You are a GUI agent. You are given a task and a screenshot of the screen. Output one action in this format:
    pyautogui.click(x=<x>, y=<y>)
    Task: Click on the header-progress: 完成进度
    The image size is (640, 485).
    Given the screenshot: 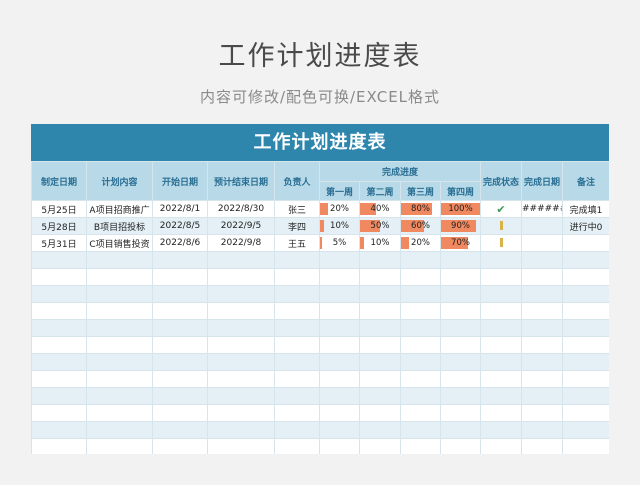 What is the action you would take?
    pyautogui.click(x=400, y=171)
    